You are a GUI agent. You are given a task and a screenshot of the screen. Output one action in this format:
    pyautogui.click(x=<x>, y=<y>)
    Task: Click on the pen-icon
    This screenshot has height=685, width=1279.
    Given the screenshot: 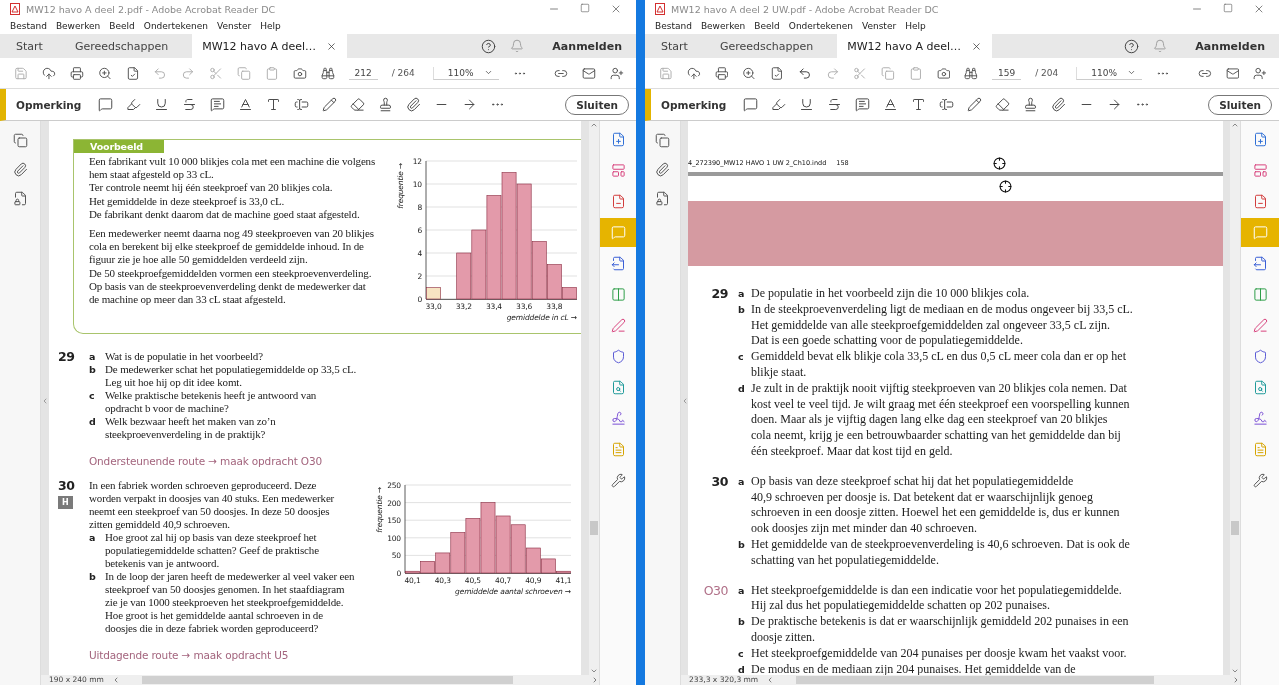 What is the action you would take?
    pyautogui.click(x=618, y=325)
    